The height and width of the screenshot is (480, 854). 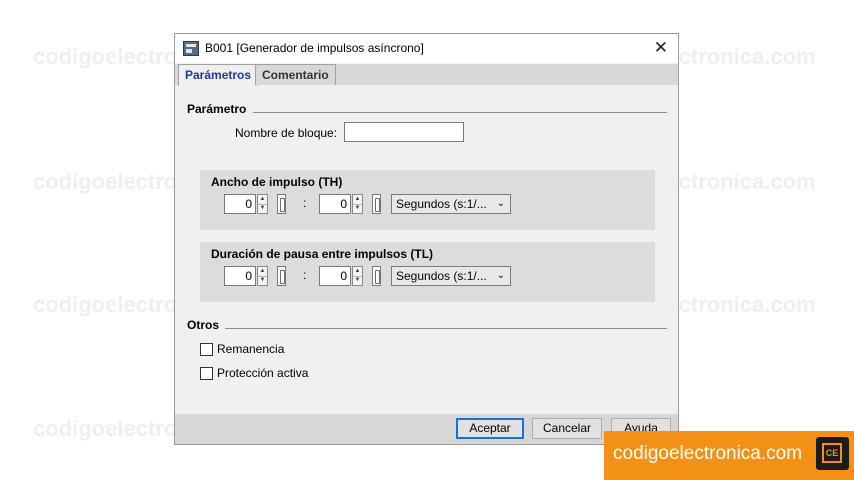 I want to click on pause-duration-value2: 0, so click(x=335, y=276).